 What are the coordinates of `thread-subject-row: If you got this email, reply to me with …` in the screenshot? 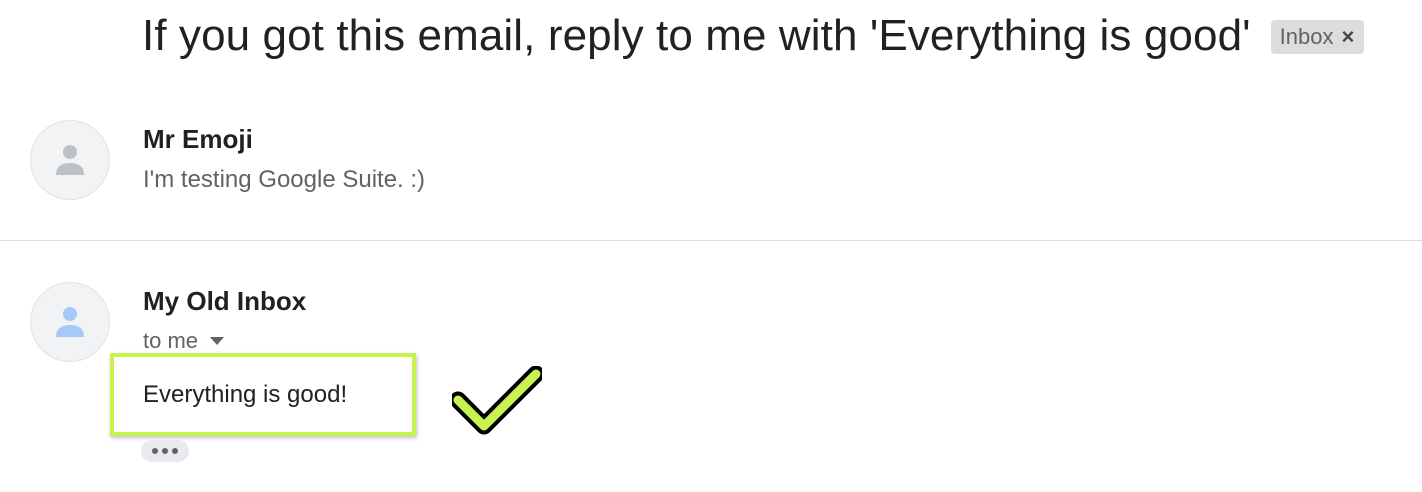 It's located at (753, 36).